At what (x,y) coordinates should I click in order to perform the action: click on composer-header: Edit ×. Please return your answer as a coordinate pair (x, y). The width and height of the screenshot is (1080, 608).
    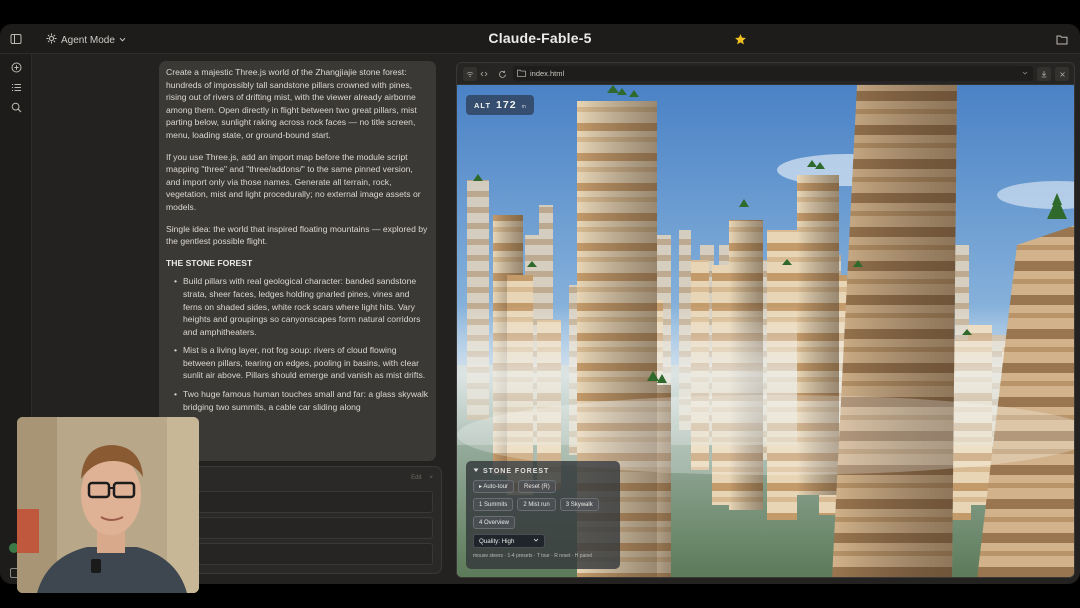
    Looking at the image, I should click on (422, 478).